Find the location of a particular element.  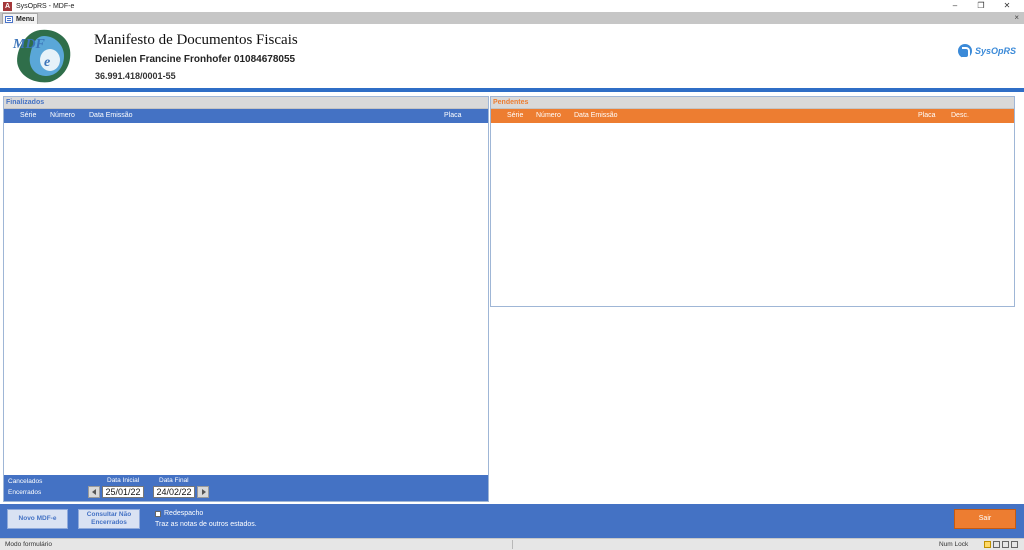

finalizados-title: Finalizados is located at coordinates (246, 103).